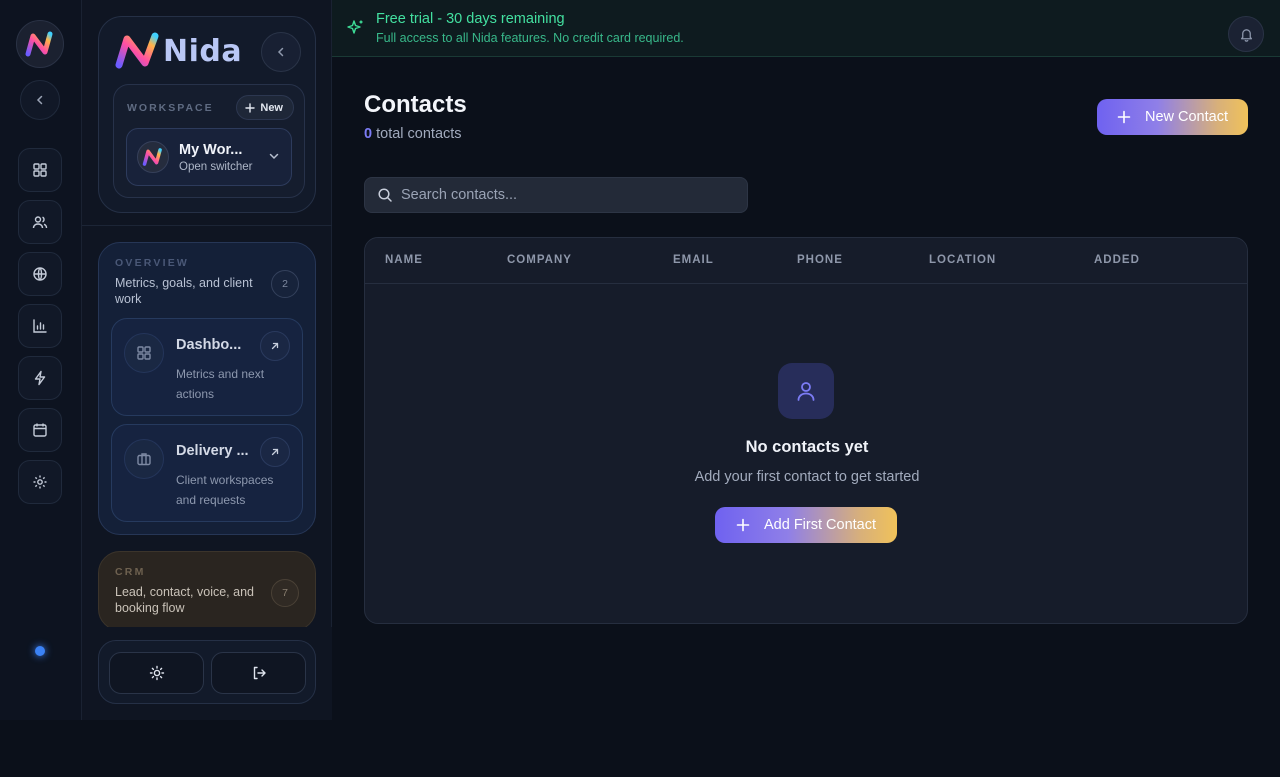  I want to click on sidebar-divider, so click(207, 225).